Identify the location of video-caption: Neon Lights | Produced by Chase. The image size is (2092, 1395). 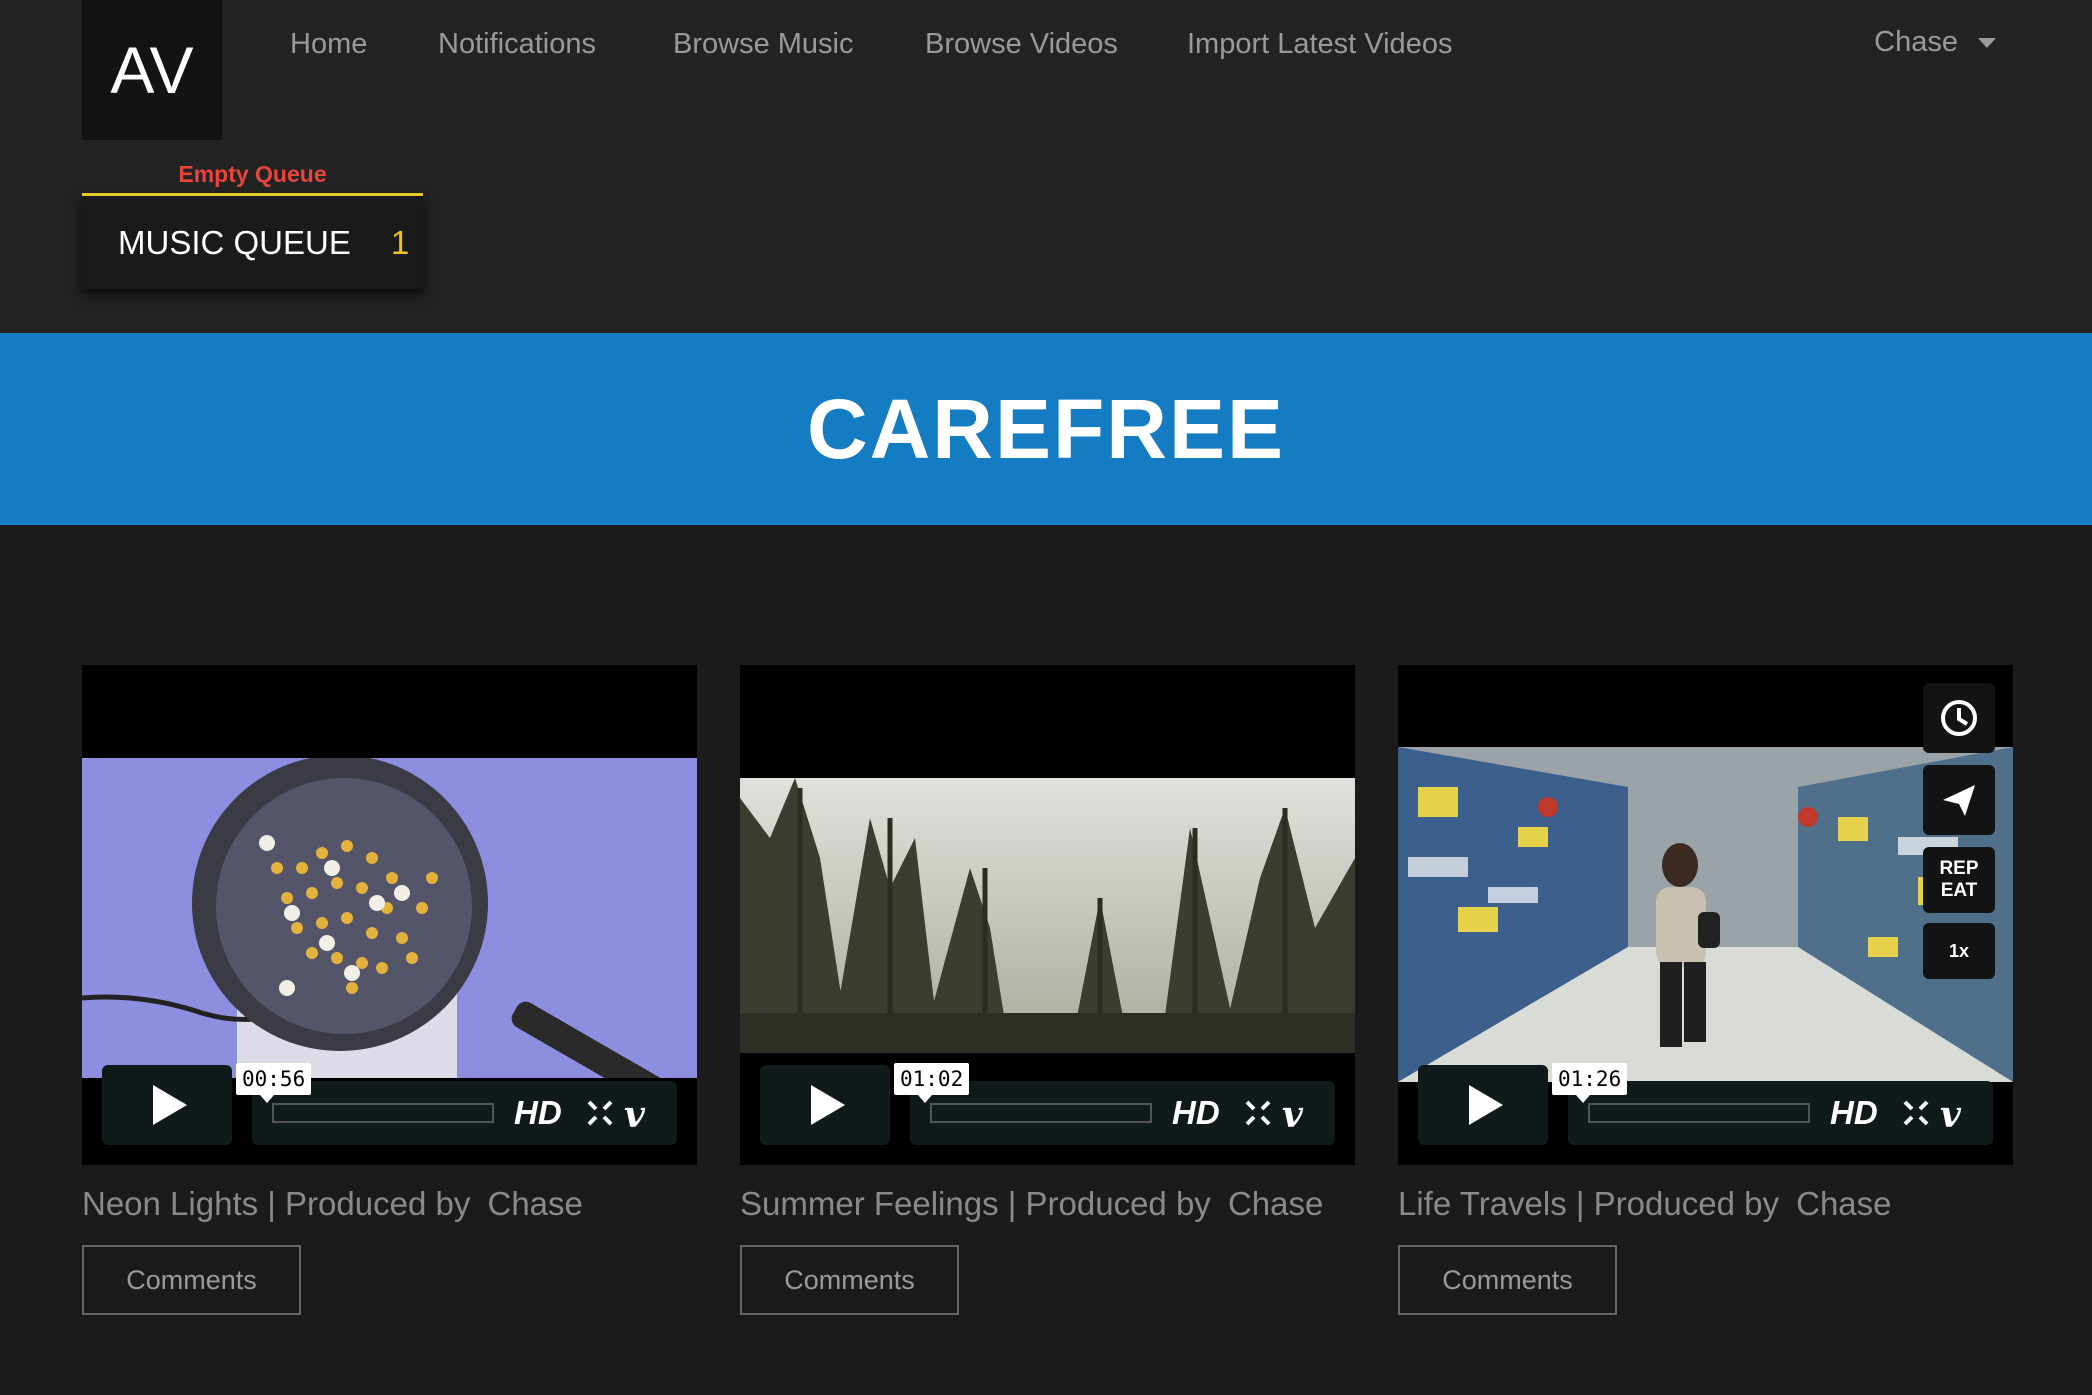
(389, 1204).